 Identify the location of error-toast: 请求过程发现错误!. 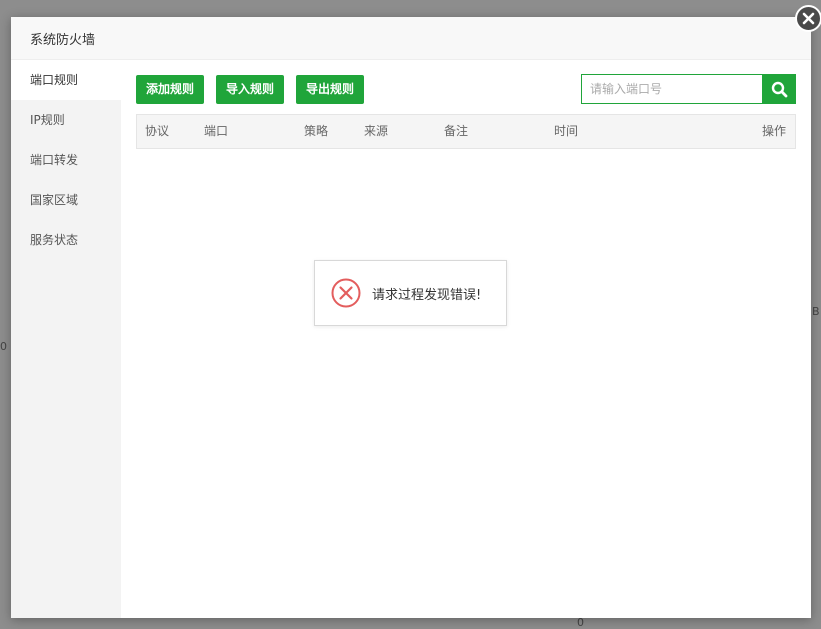
(410, 293).